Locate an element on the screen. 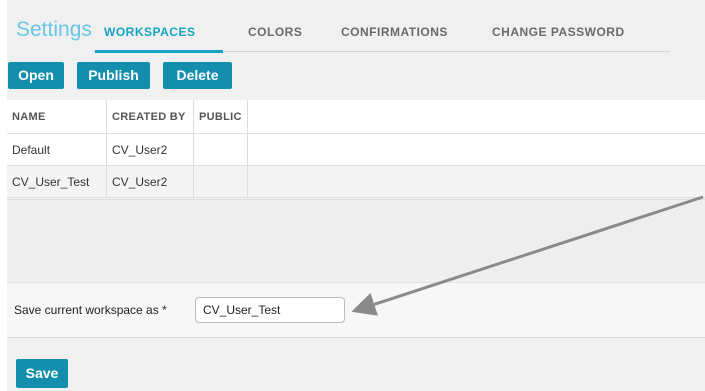 The width and height of the screenshot is (705, 391). column-header-created-by: CREATED BY is located at coordinates (152, 116).